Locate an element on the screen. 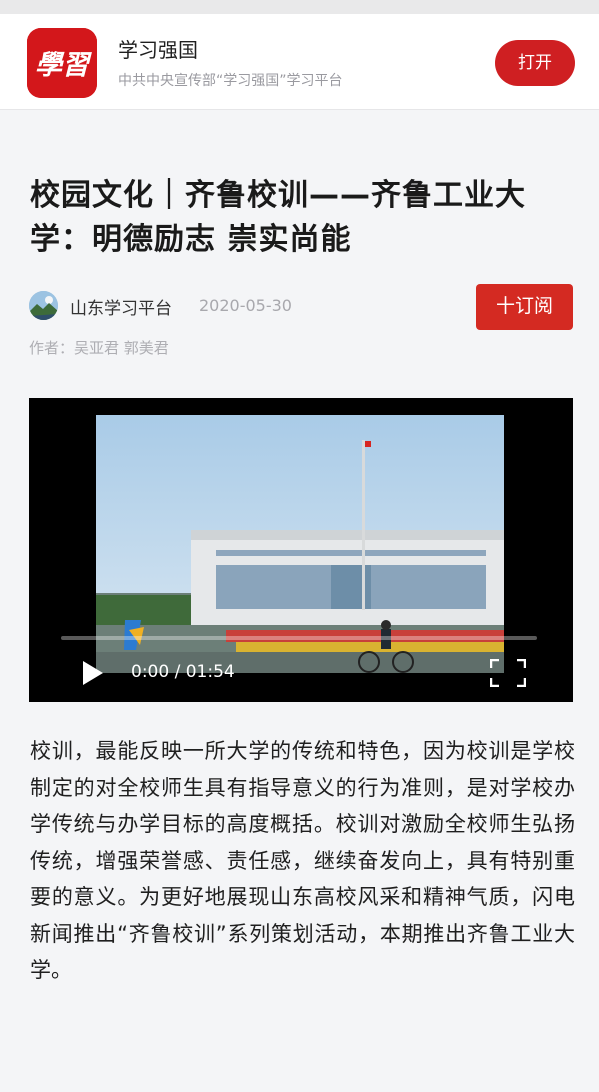  app-download-banner: 學習 学习强国 中共中央宣传部“学习强国”学习平台 打开 is located at coordinates (299, 62).